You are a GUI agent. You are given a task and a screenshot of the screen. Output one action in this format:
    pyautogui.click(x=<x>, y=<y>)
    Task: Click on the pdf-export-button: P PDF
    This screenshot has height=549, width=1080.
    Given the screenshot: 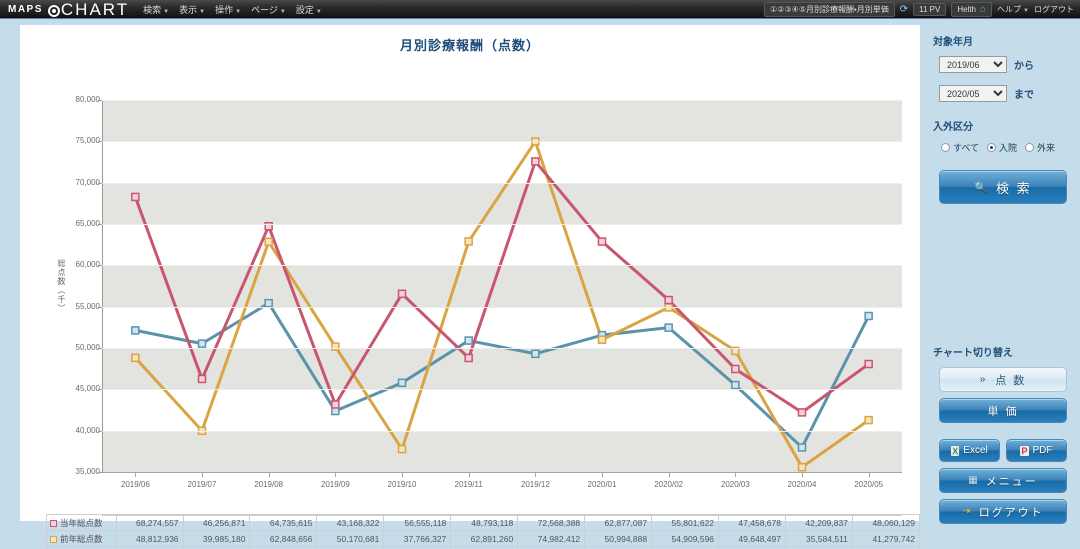 What is the action you would take?
    pyautogui.click(x=1036, y=450)
    